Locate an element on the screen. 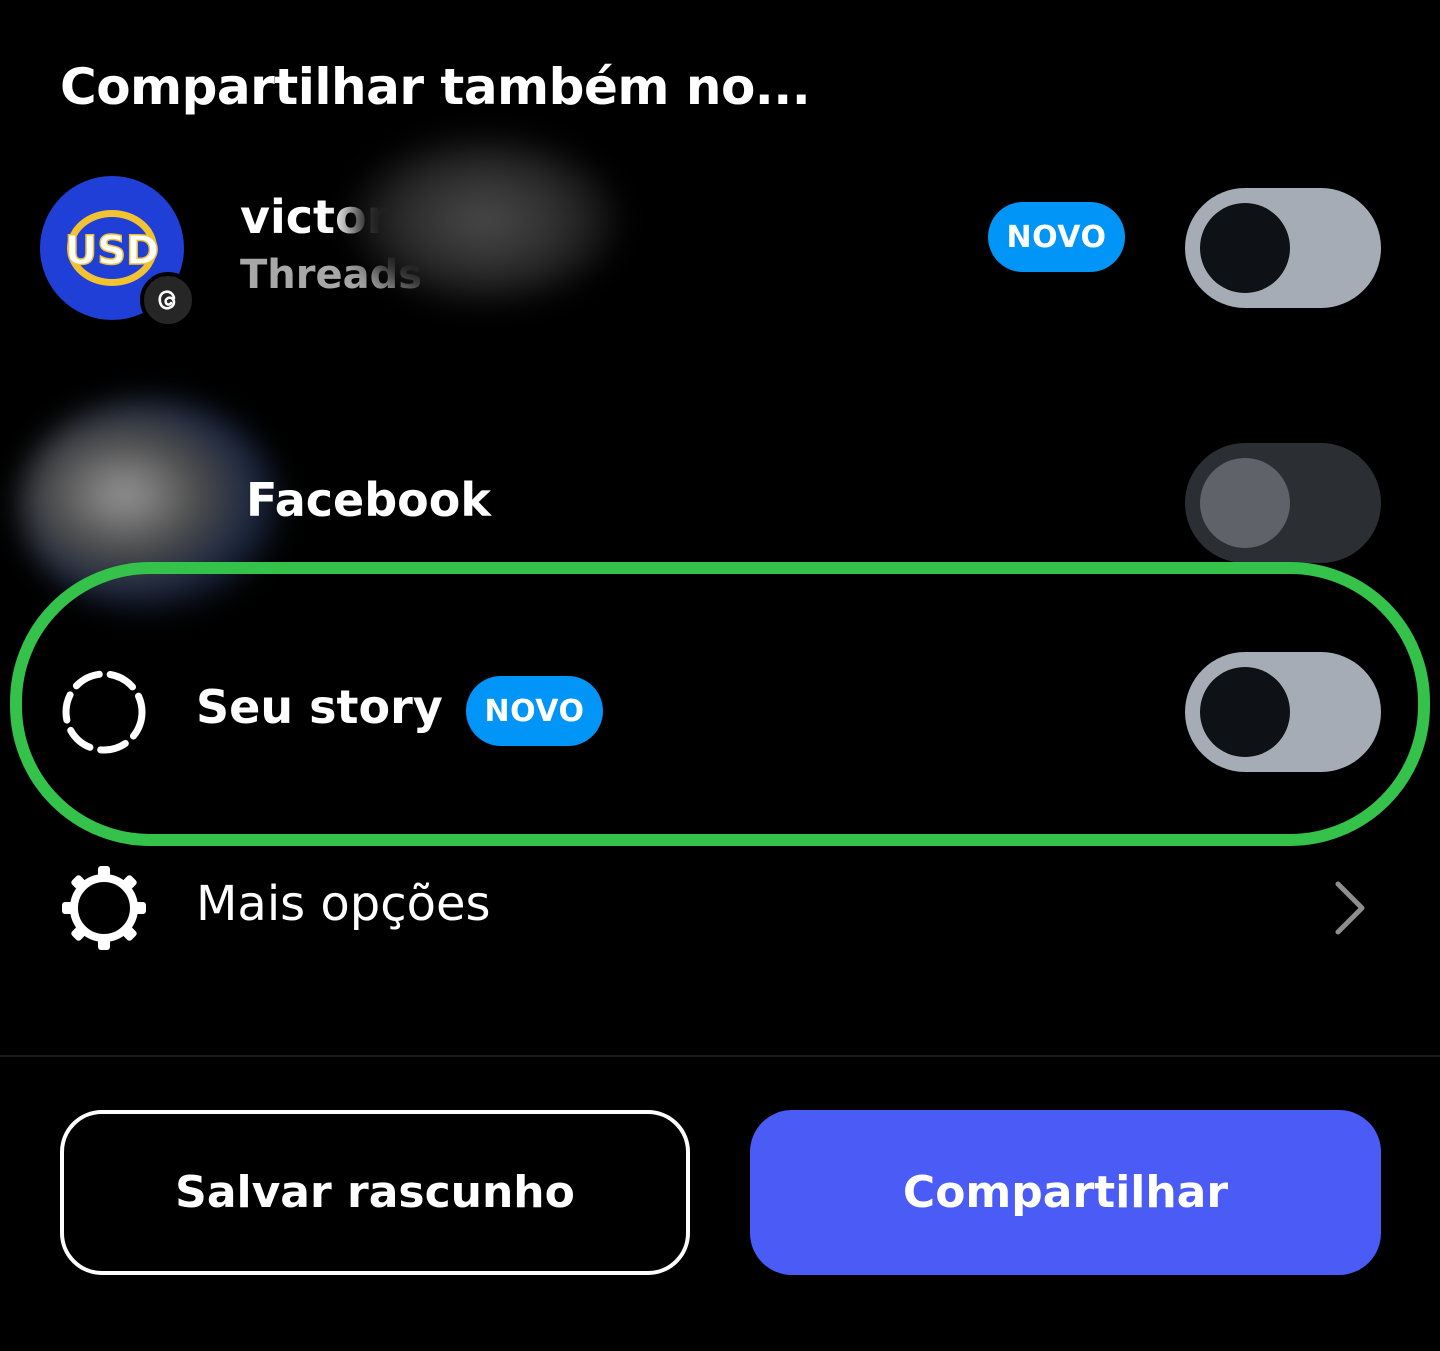  story-share-toggle is located at coordinates (1283, 712).